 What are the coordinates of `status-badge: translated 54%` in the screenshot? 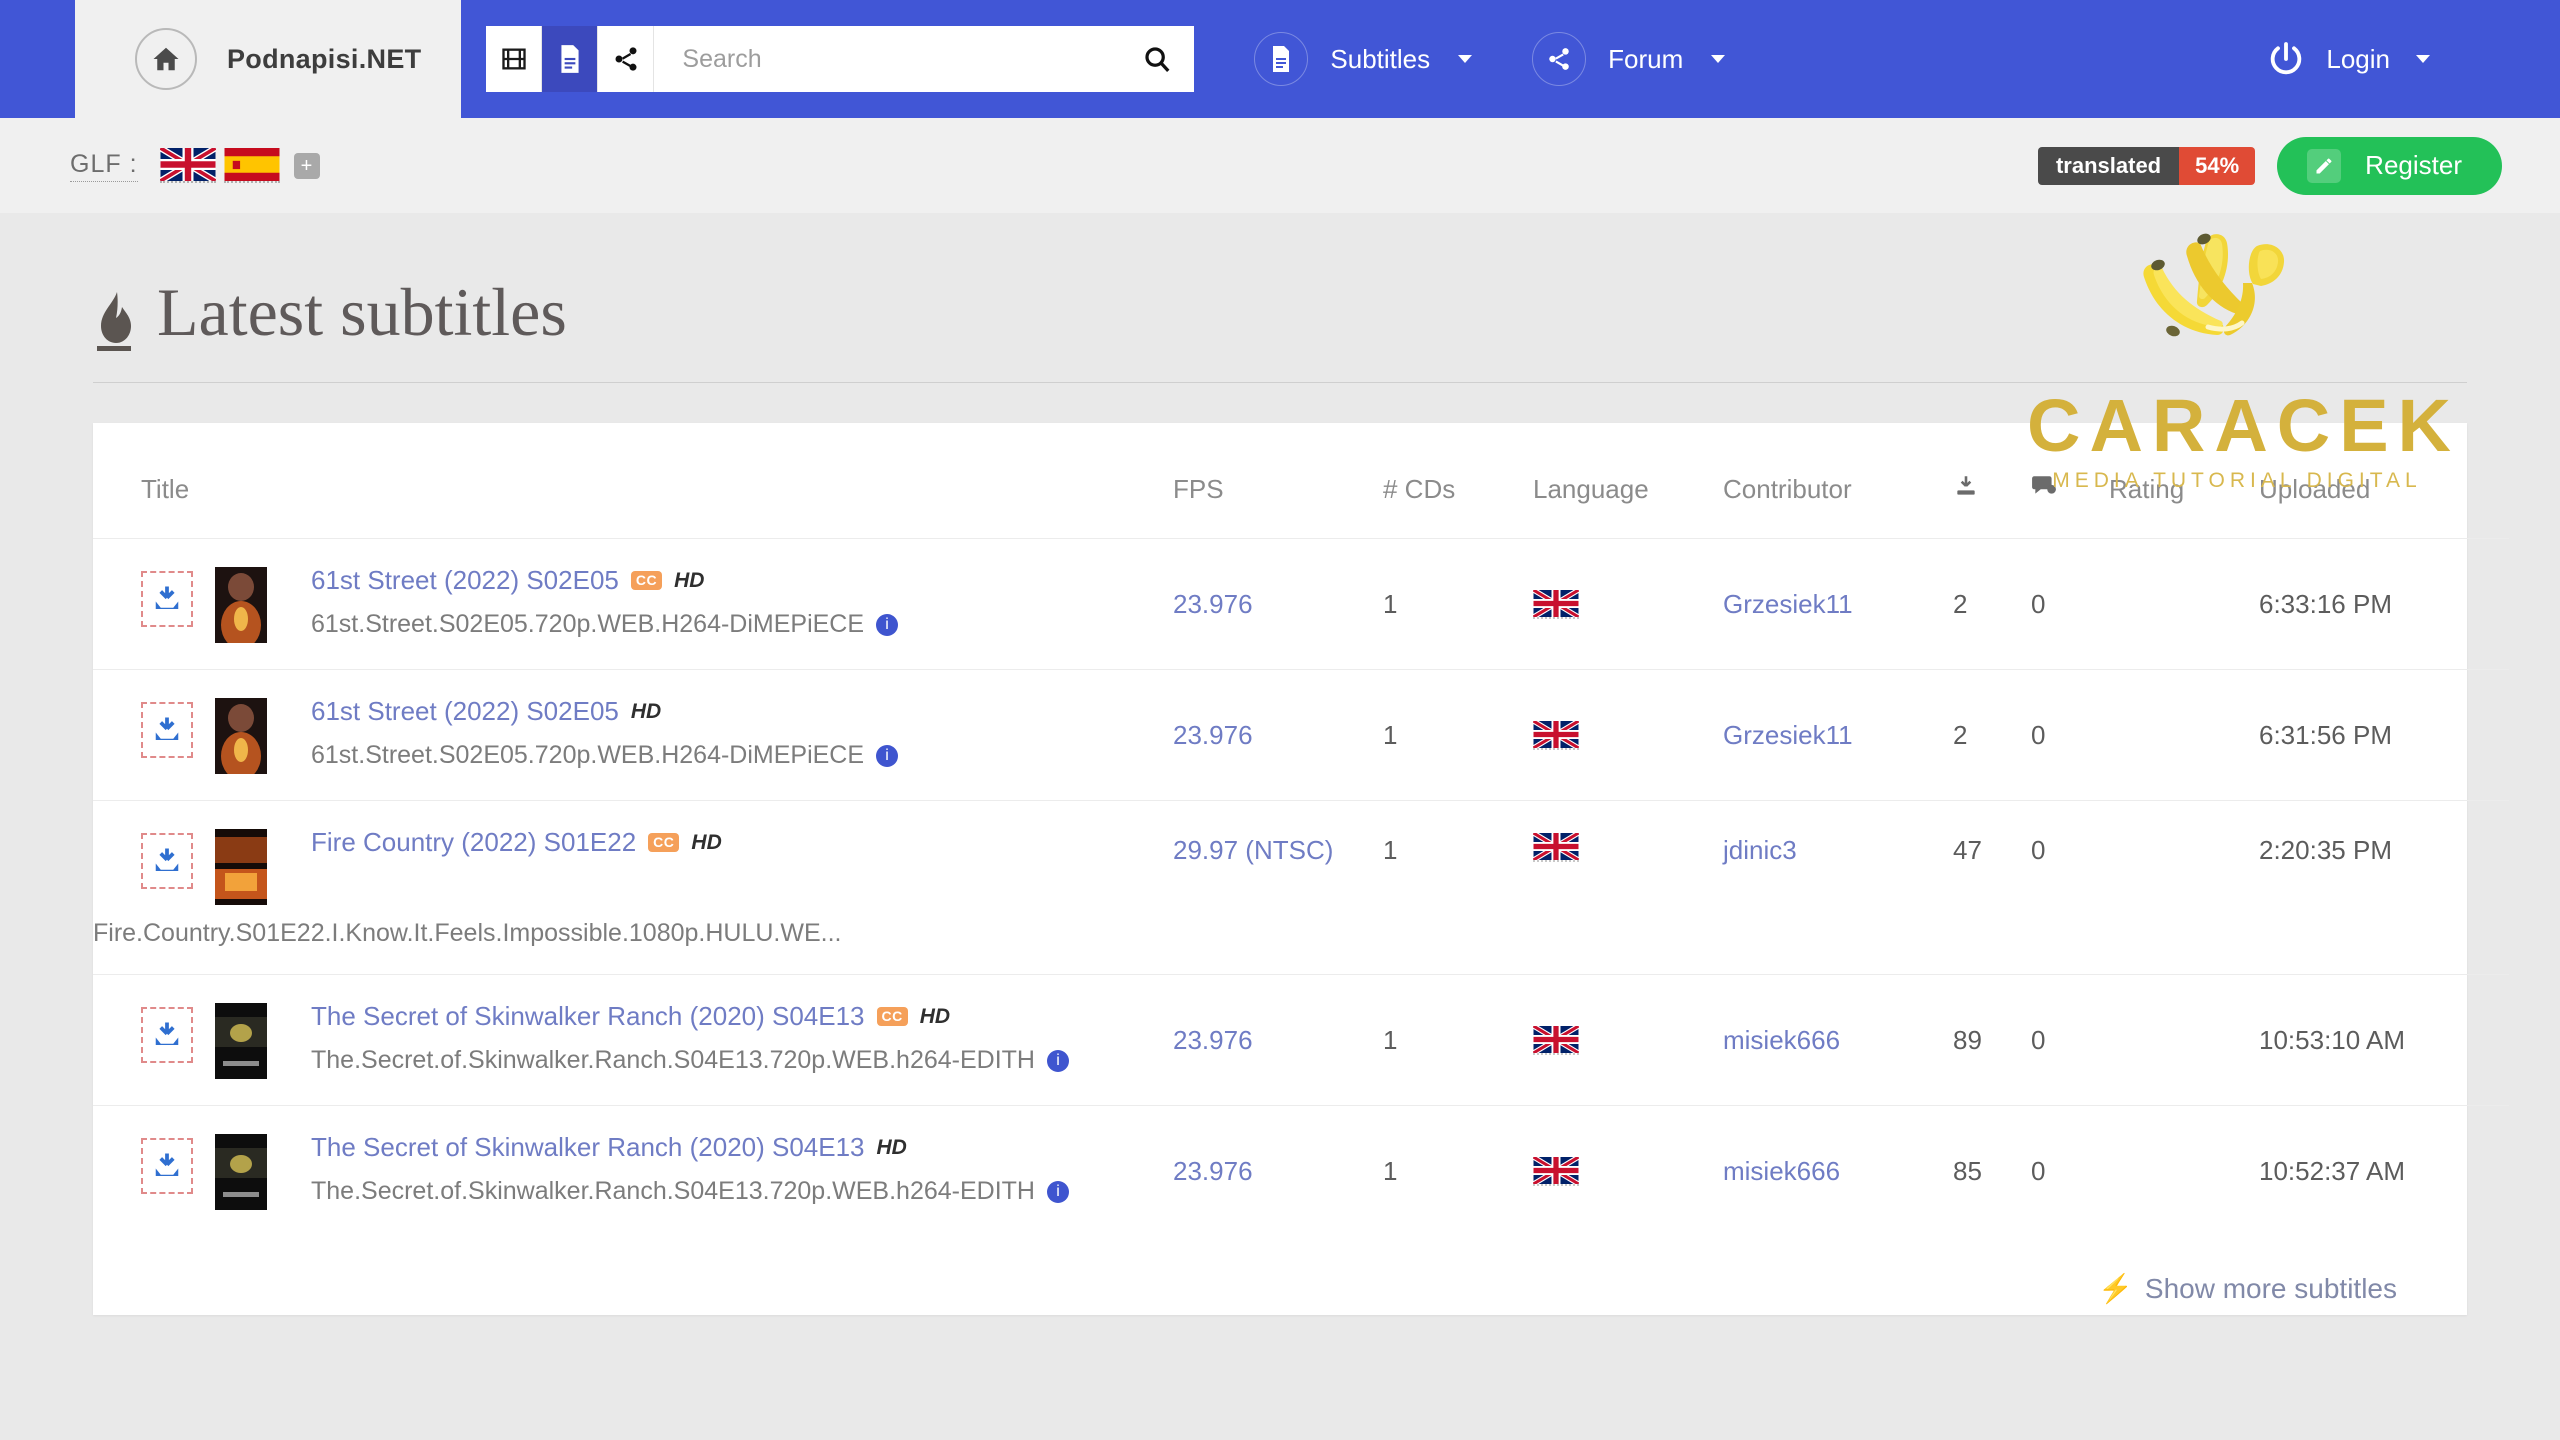 It's located at (2146, 165).